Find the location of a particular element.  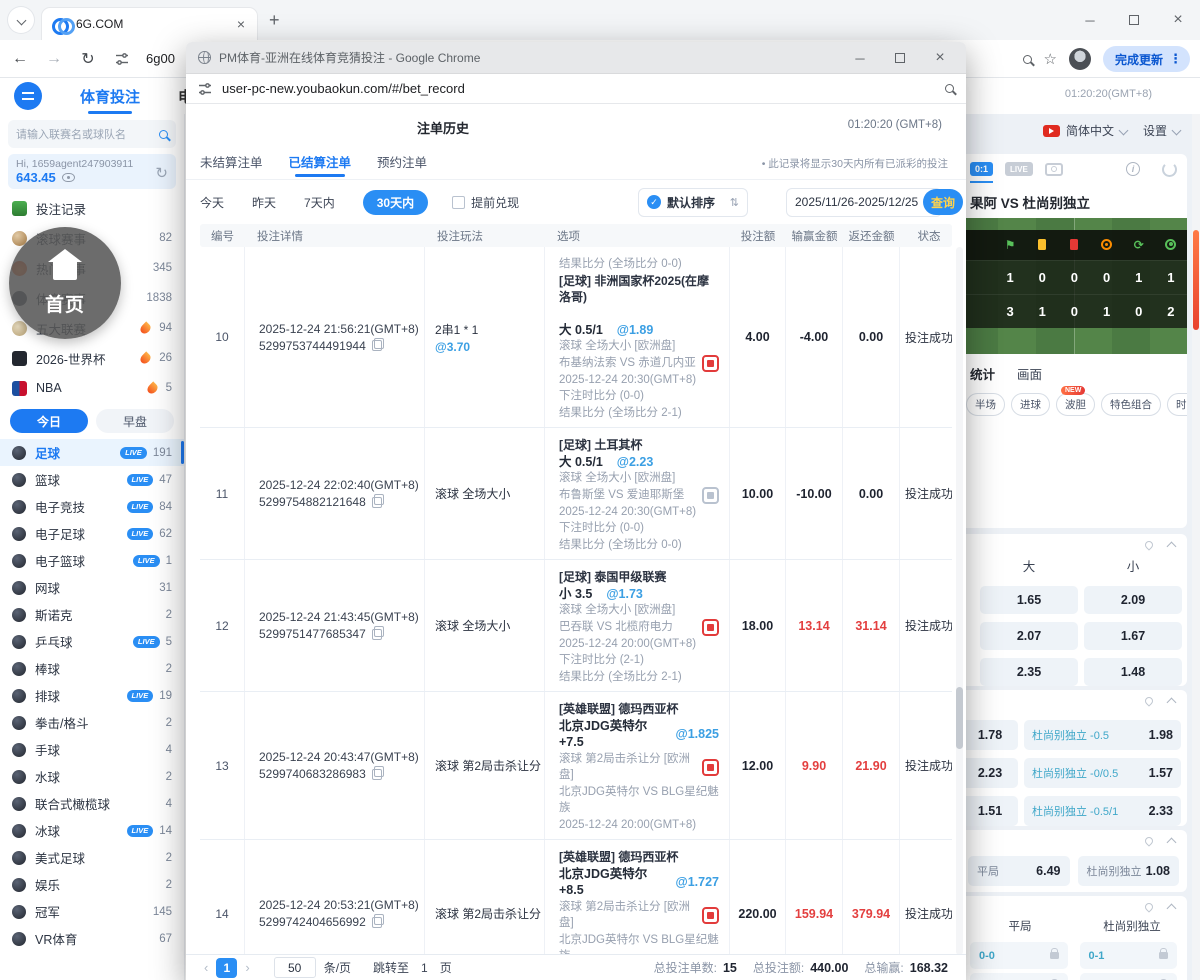

maximize-button is located at coordinates (1134, 20).